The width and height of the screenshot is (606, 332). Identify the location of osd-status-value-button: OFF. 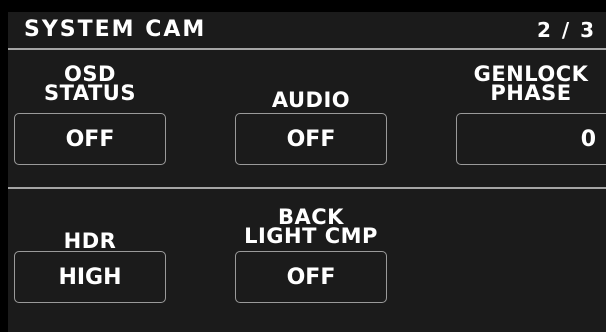
(90, 139).